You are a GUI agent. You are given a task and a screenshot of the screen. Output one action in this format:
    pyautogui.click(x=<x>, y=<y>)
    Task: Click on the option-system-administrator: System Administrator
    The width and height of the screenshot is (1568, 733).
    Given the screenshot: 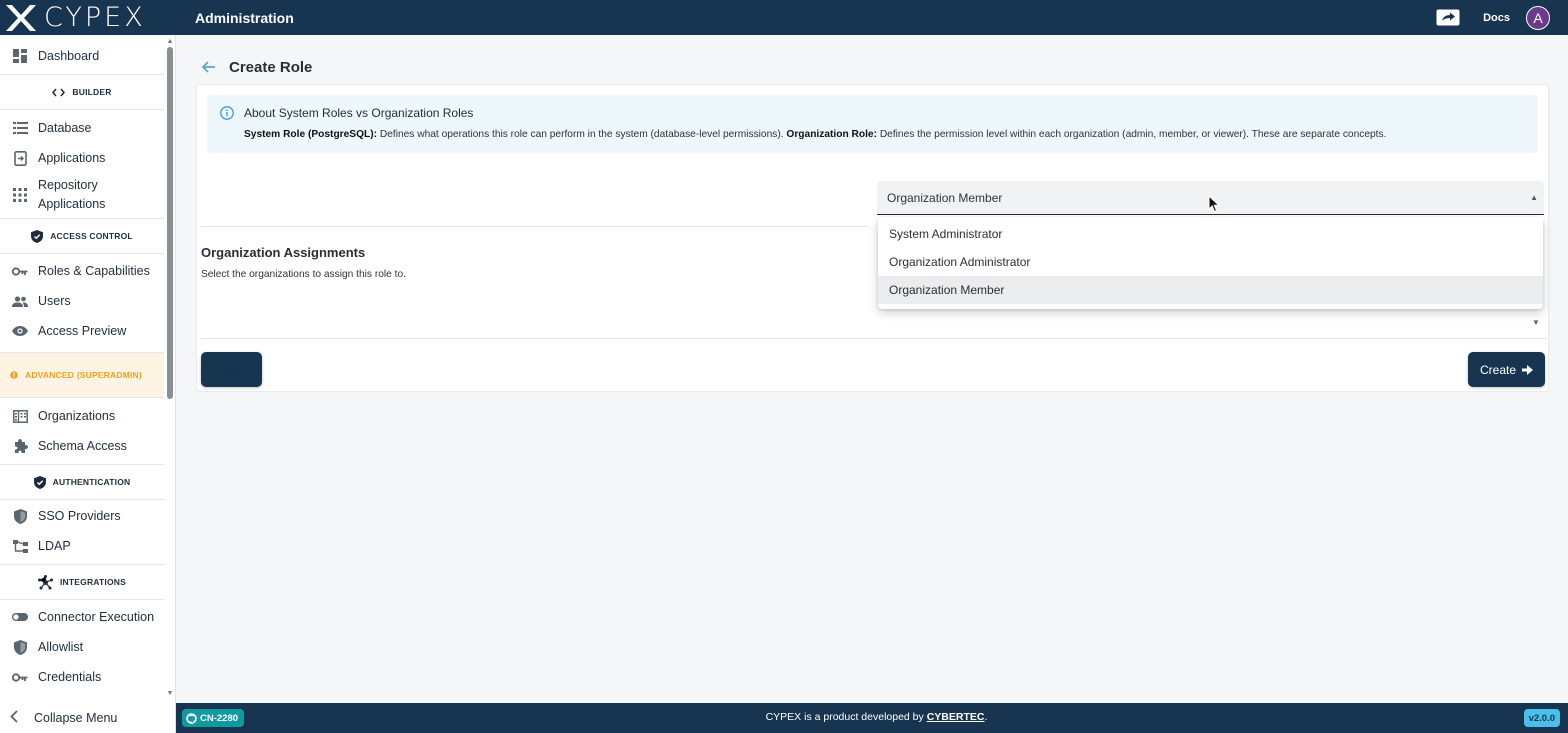 What is the action you would take?
    pyautogui.click(x=1210, y=234)
    